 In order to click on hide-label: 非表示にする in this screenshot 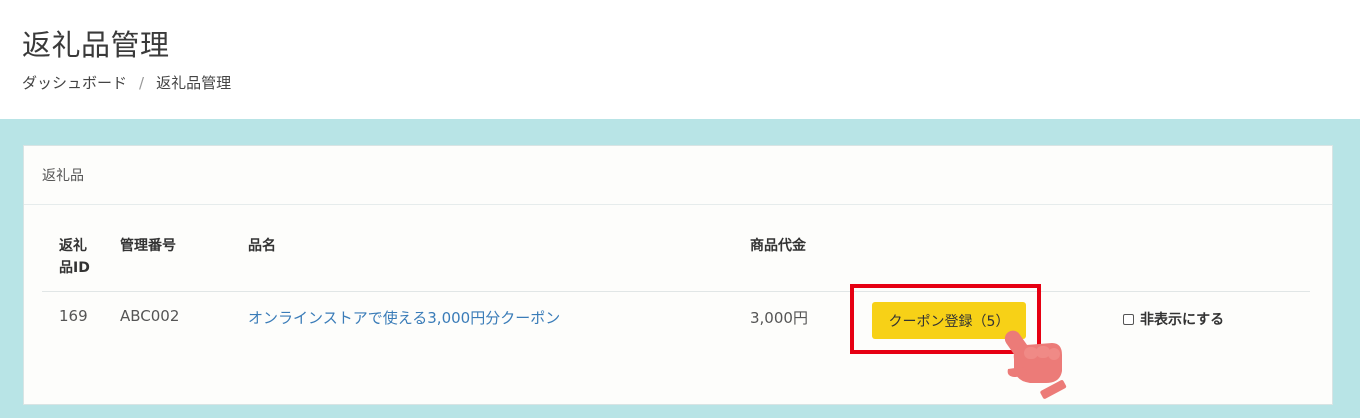, I will do `click(1182, 320)`.